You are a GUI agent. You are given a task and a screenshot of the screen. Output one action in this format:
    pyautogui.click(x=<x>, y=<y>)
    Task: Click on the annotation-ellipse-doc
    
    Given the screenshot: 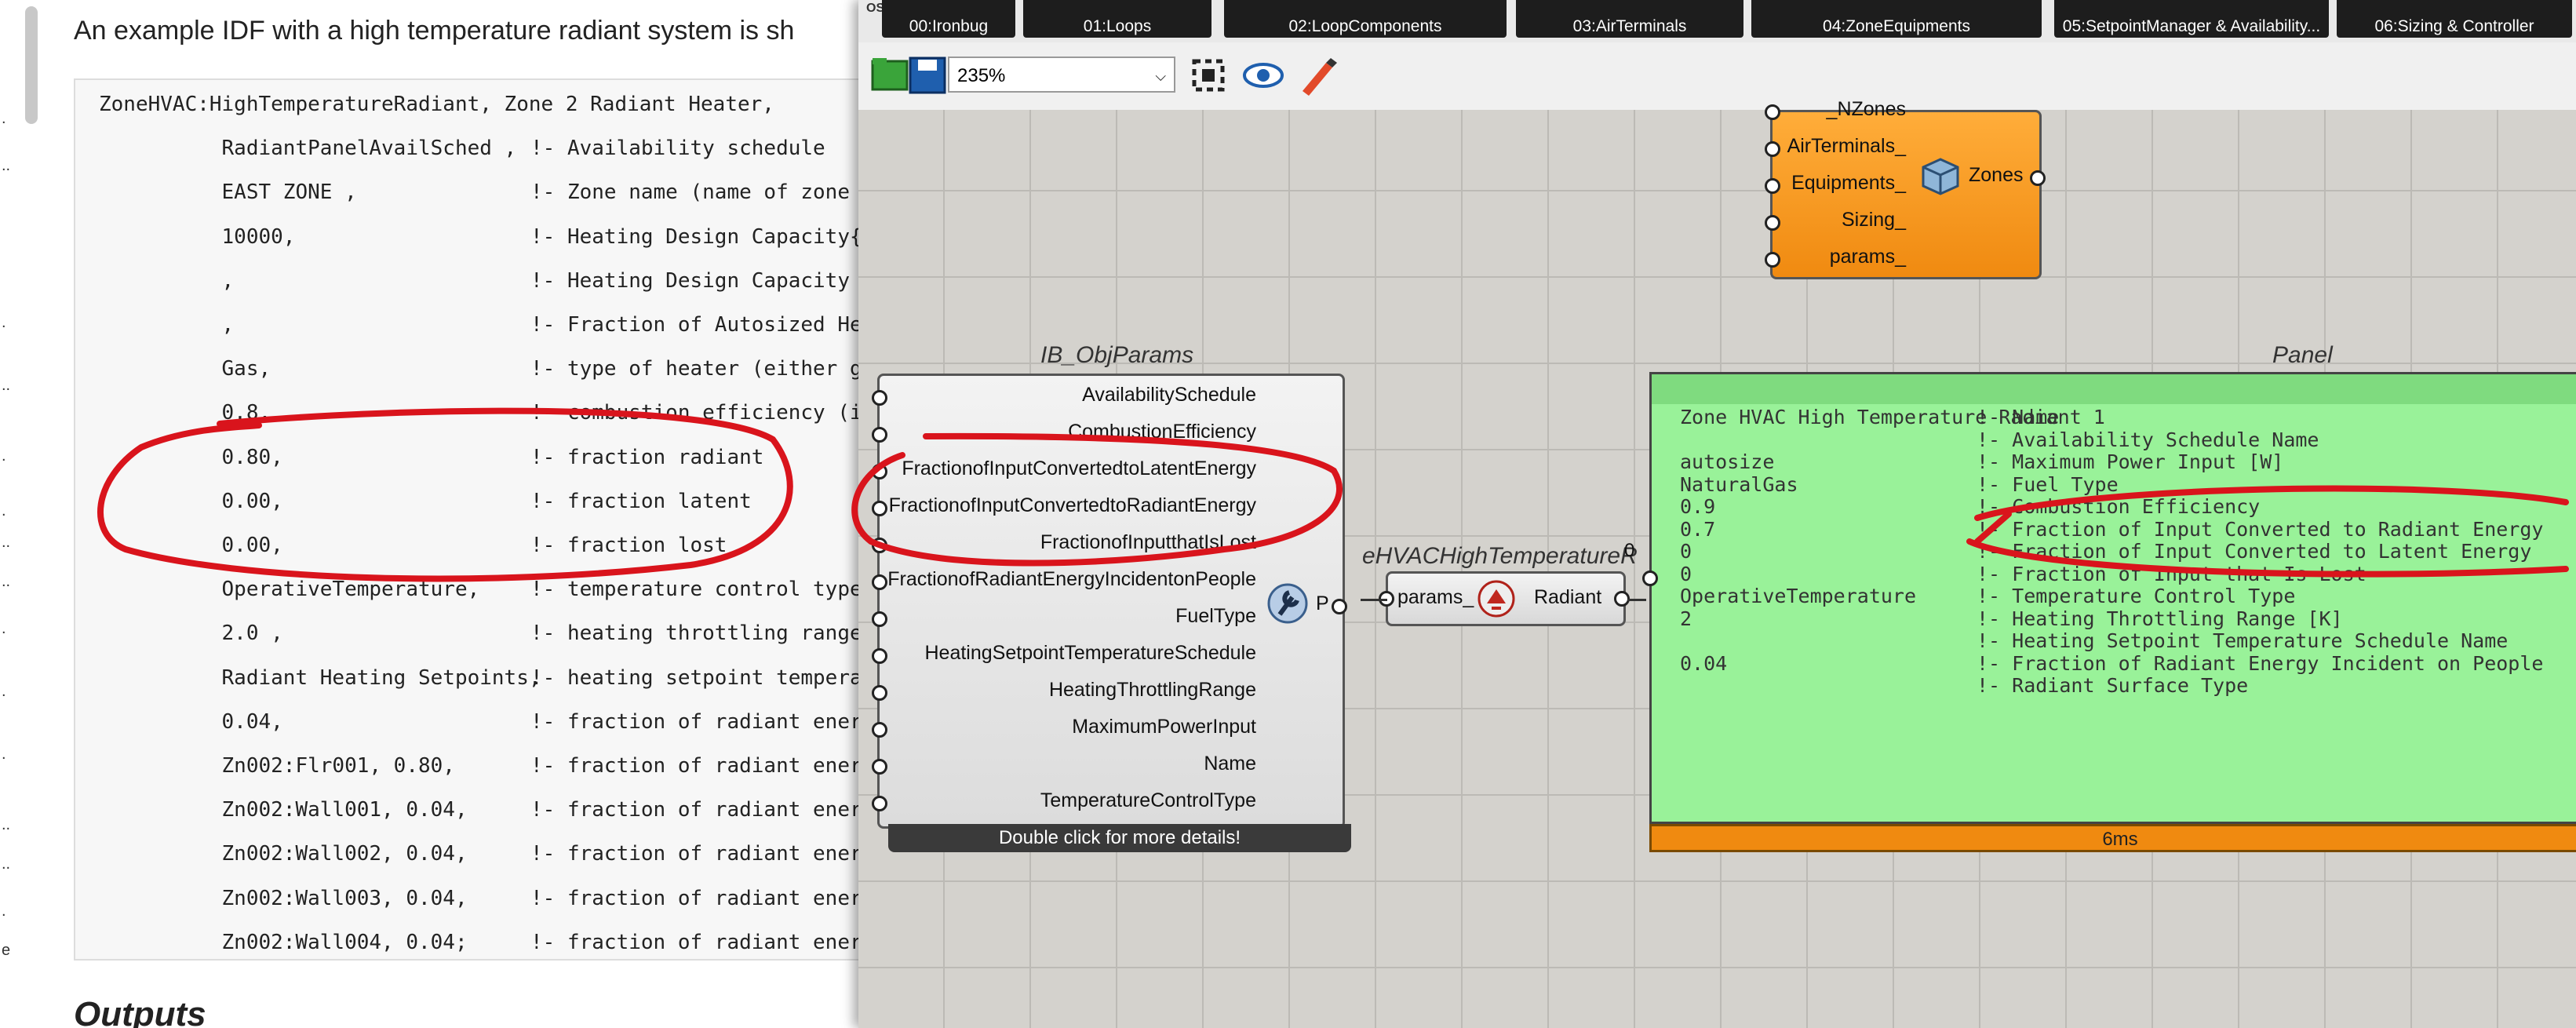 What is the action you would take?
    pyautogui.click(x=445, y=494)
    